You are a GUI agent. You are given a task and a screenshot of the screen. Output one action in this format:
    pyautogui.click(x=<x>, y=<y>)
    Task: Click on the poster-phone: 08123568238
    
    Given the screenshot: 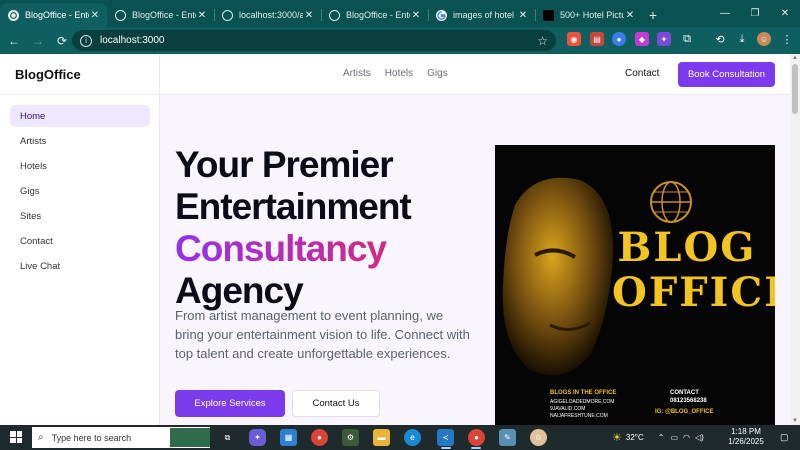 What is the action you would take?
    pyautogui.click(x=688, y=401)
    